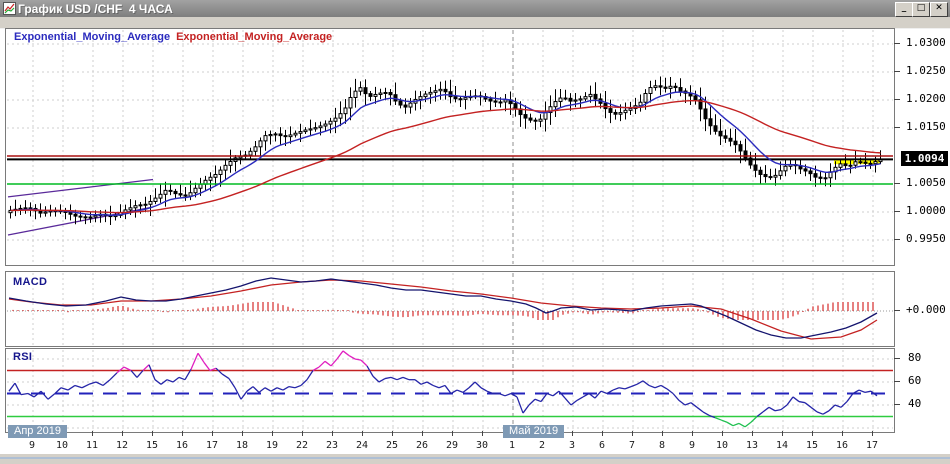  I want to click on window-title: График USD /CHF 4 ЧАСА, so click(95, 8).